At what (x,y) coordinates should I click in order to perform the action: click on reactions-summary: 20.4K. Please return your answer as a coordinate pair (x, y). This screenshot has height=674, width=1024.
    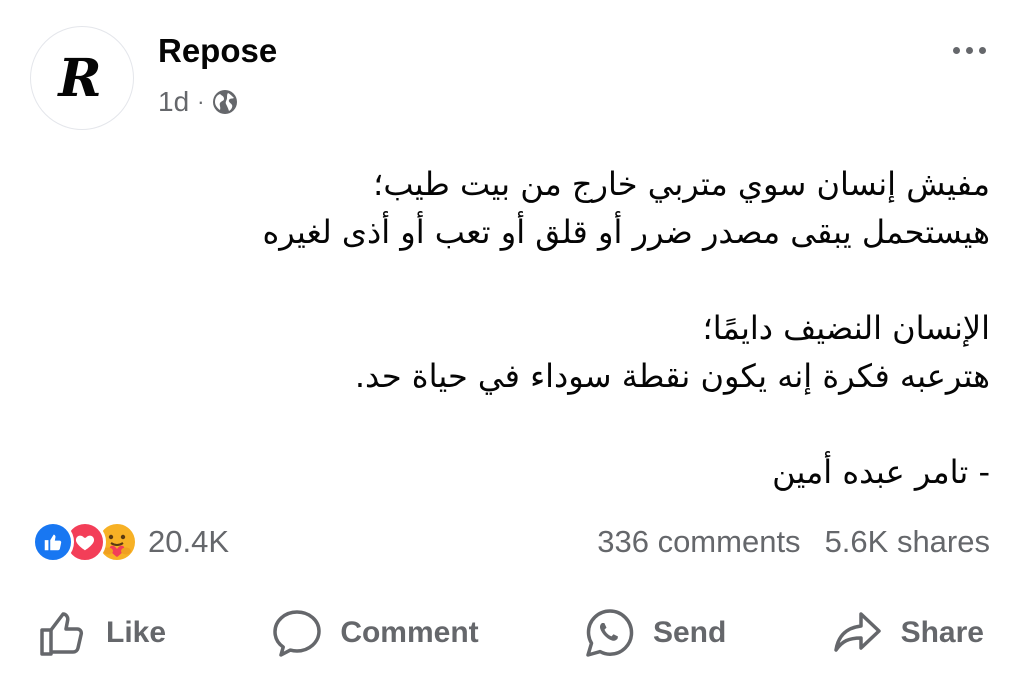
    Looking at the image, I should click on (130, 542).